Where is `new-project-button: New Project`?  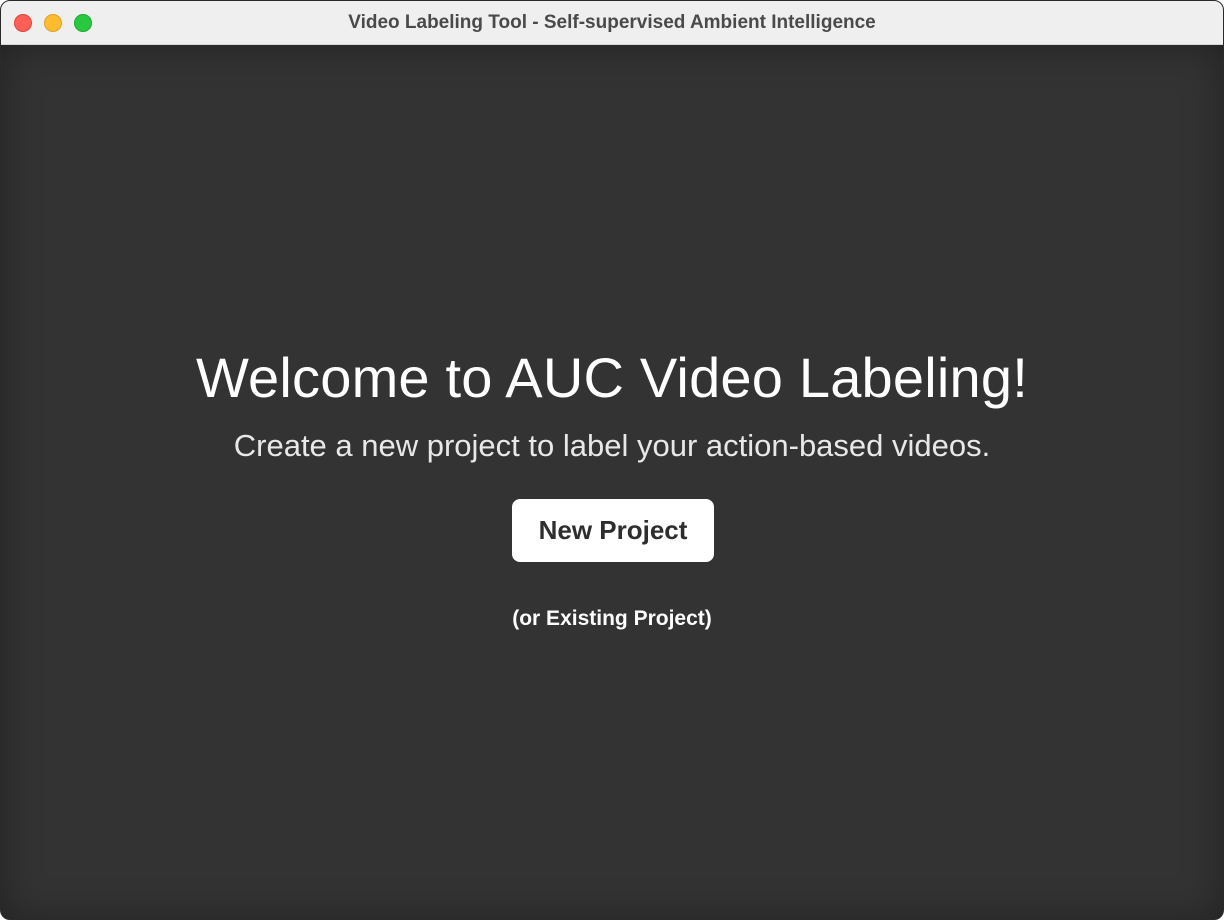
new-project-button: New Project is located at coordinates (613, 530).